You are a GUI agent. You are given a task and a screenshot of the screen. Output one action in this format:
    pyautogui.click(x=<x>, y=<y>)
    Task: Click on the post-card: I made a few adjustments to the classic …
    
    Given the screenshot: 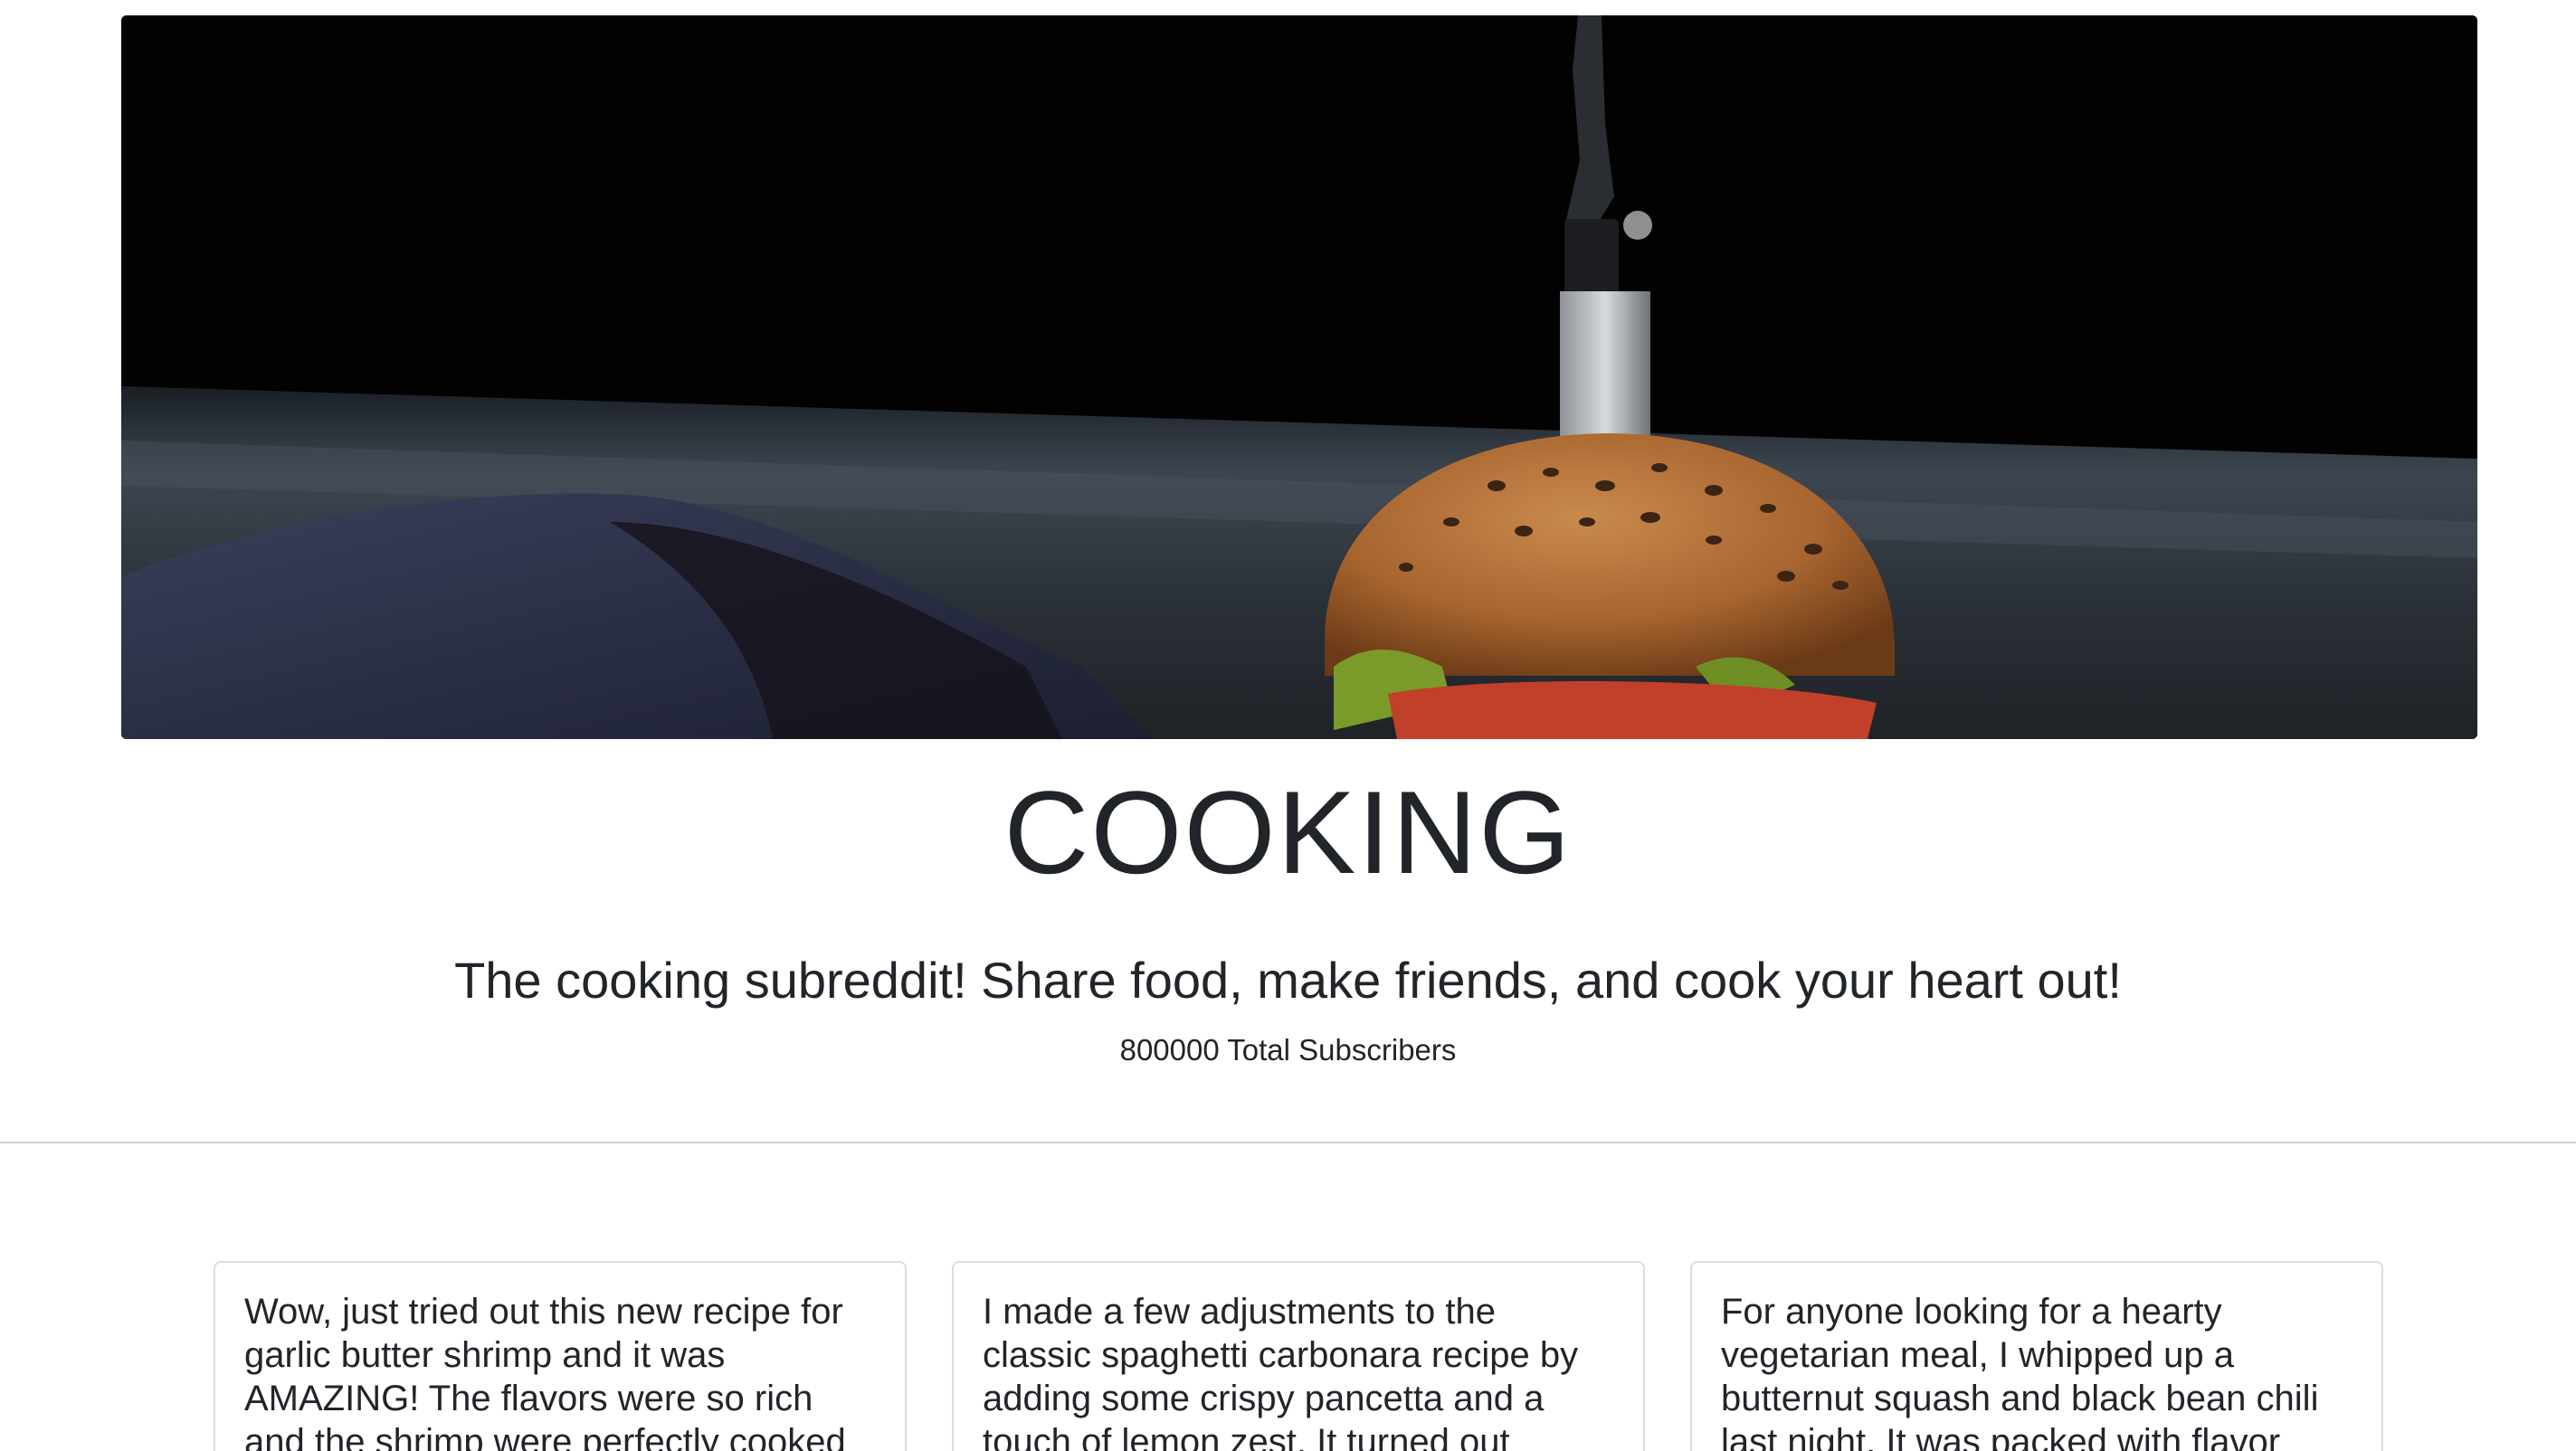 What is the action you would take?
    pyautogui.click(x=1298, y=1356)
    